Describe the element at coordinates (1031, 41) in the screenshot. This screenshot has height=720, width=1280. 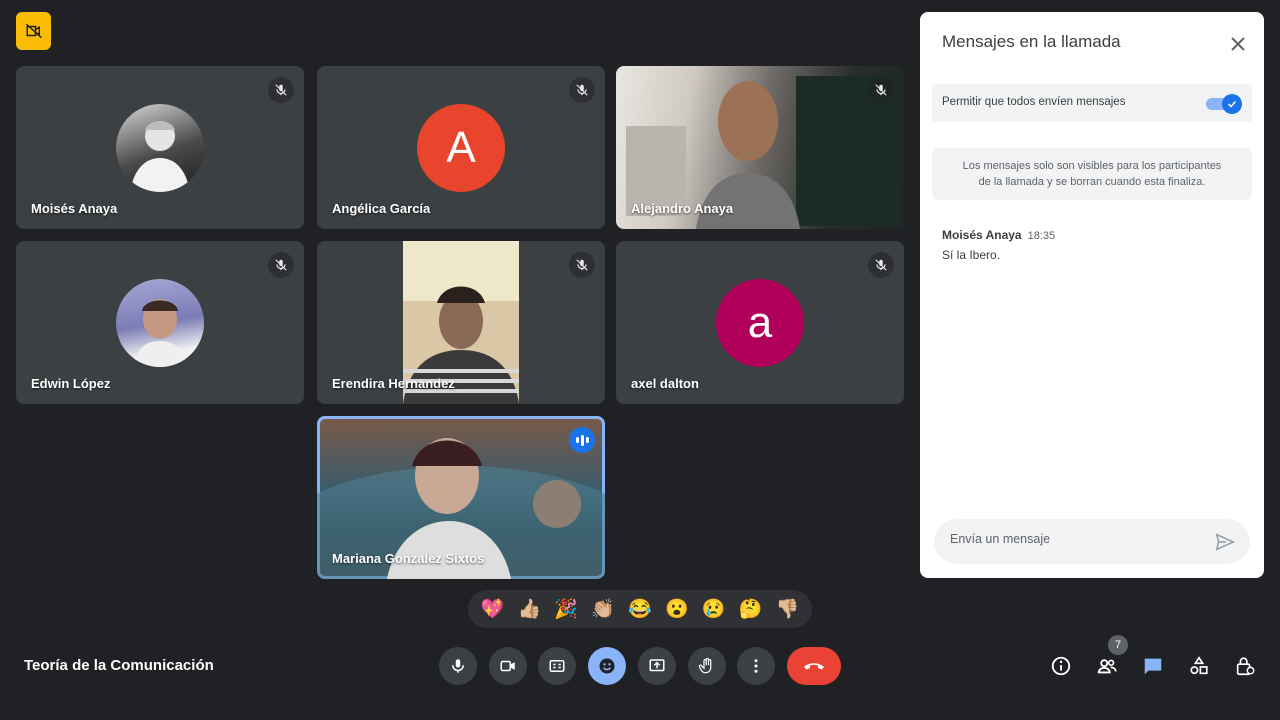
I see `panel-title: Mensajes en la llamada` at that location.